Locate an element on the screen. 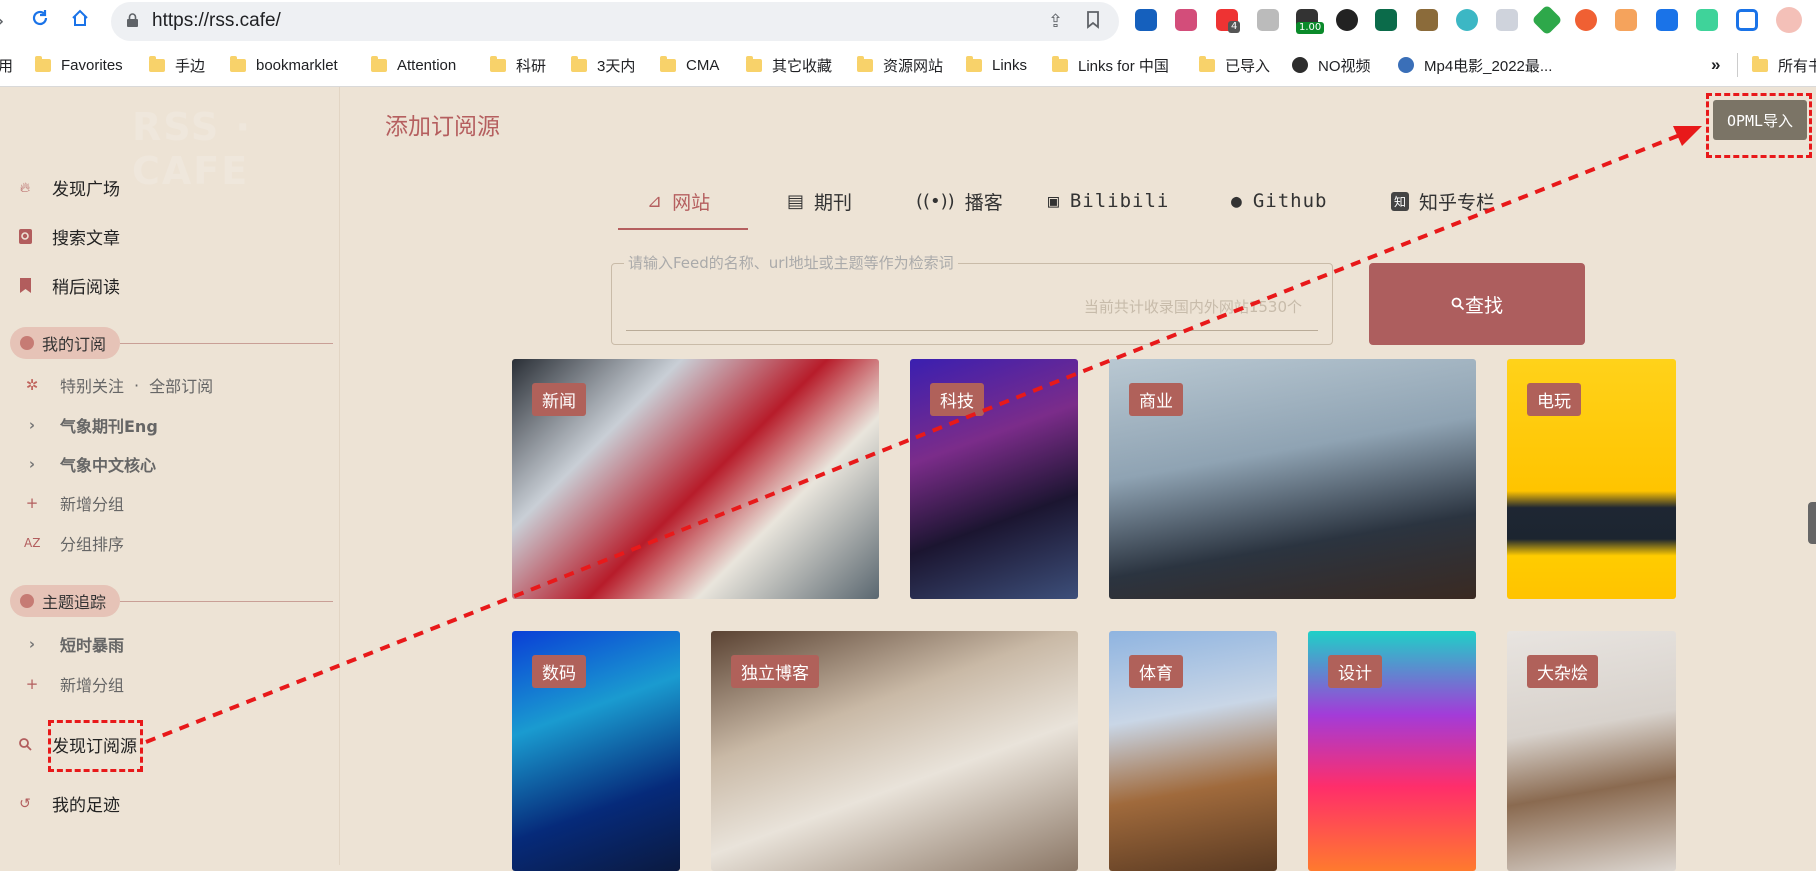 This screenshot has width=1816, height=871. category-card-games: 电玩 is located at coordinates (1591, 479).